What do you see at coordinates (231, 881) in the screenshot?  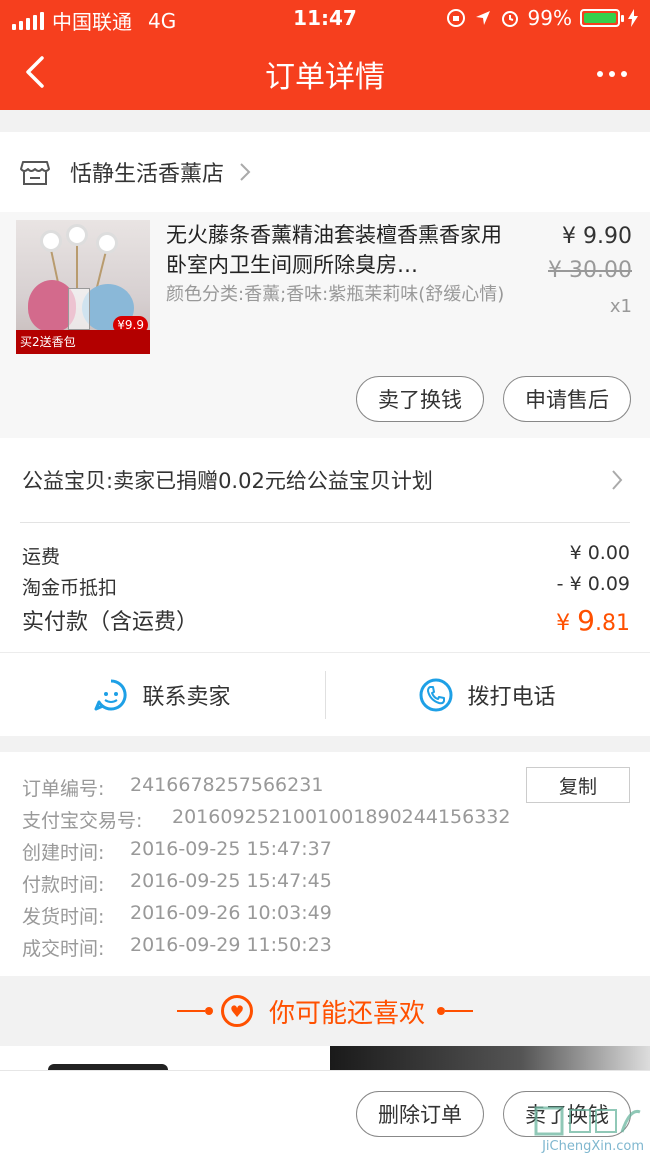 I see `paid-value: 2016-09-25 15:47:45` at bounding box center [231, 881].